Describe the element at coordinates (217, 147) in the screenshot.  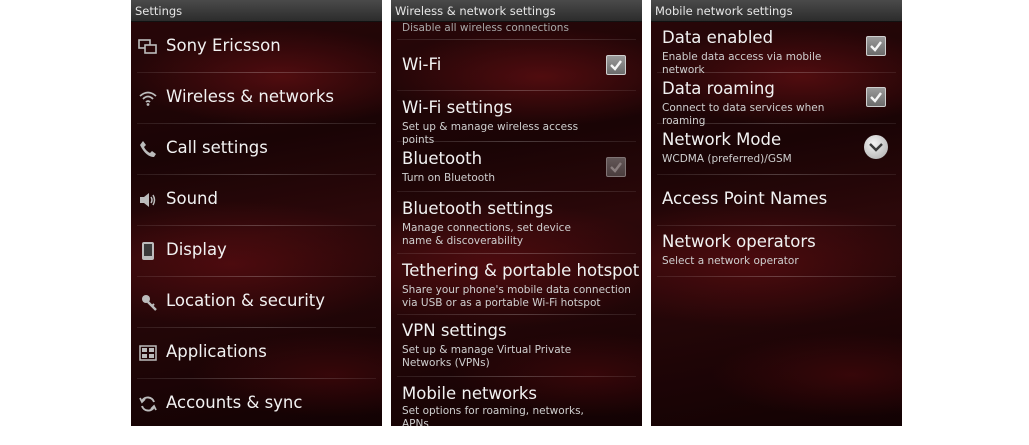
I see `settings-item-label: Call settings` at that location.